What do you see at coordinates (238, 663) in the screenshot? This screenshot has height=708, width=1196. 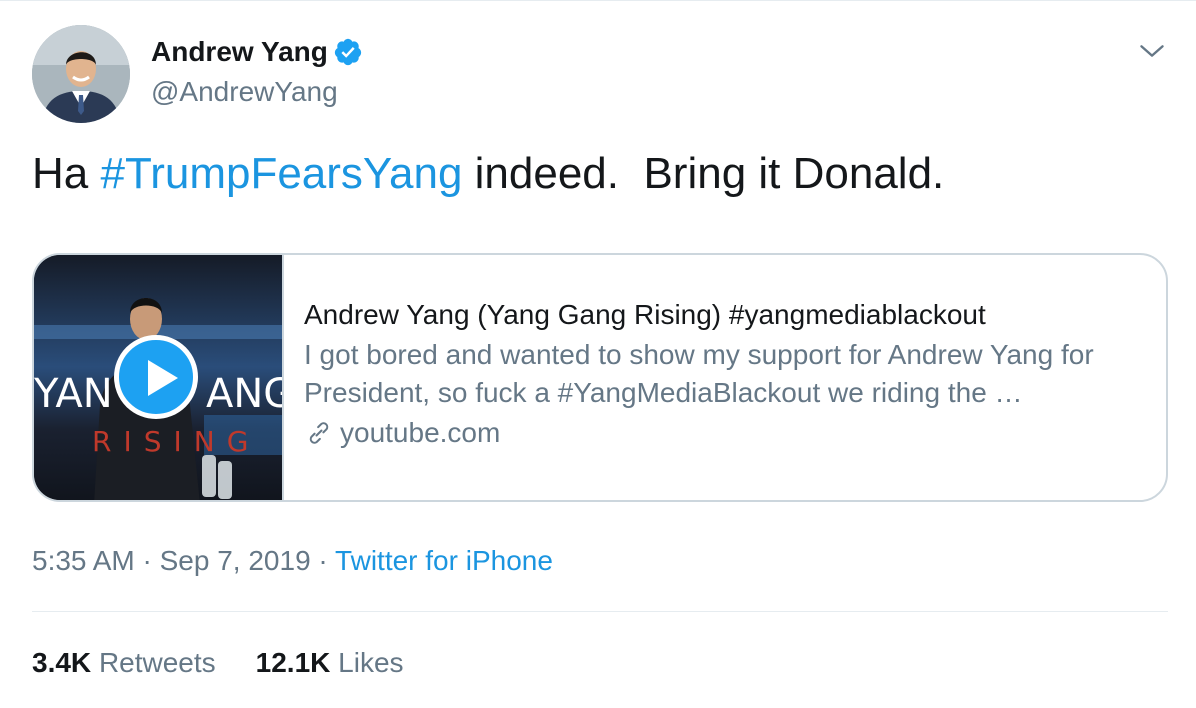 I see `tweet-stats: 3.4K Retweets 12.1K Likes` at bounding box center [238, 663].